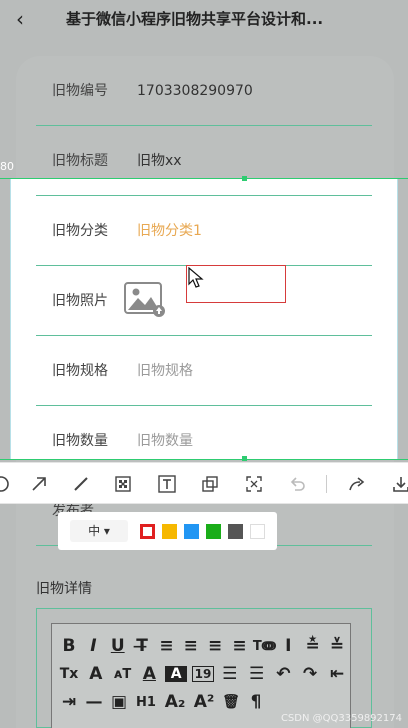 The image size is (408, 728). Describe the element at coordinates (240, 646) in the screenshot. I see `align-justify-icon: ≡` at that location.